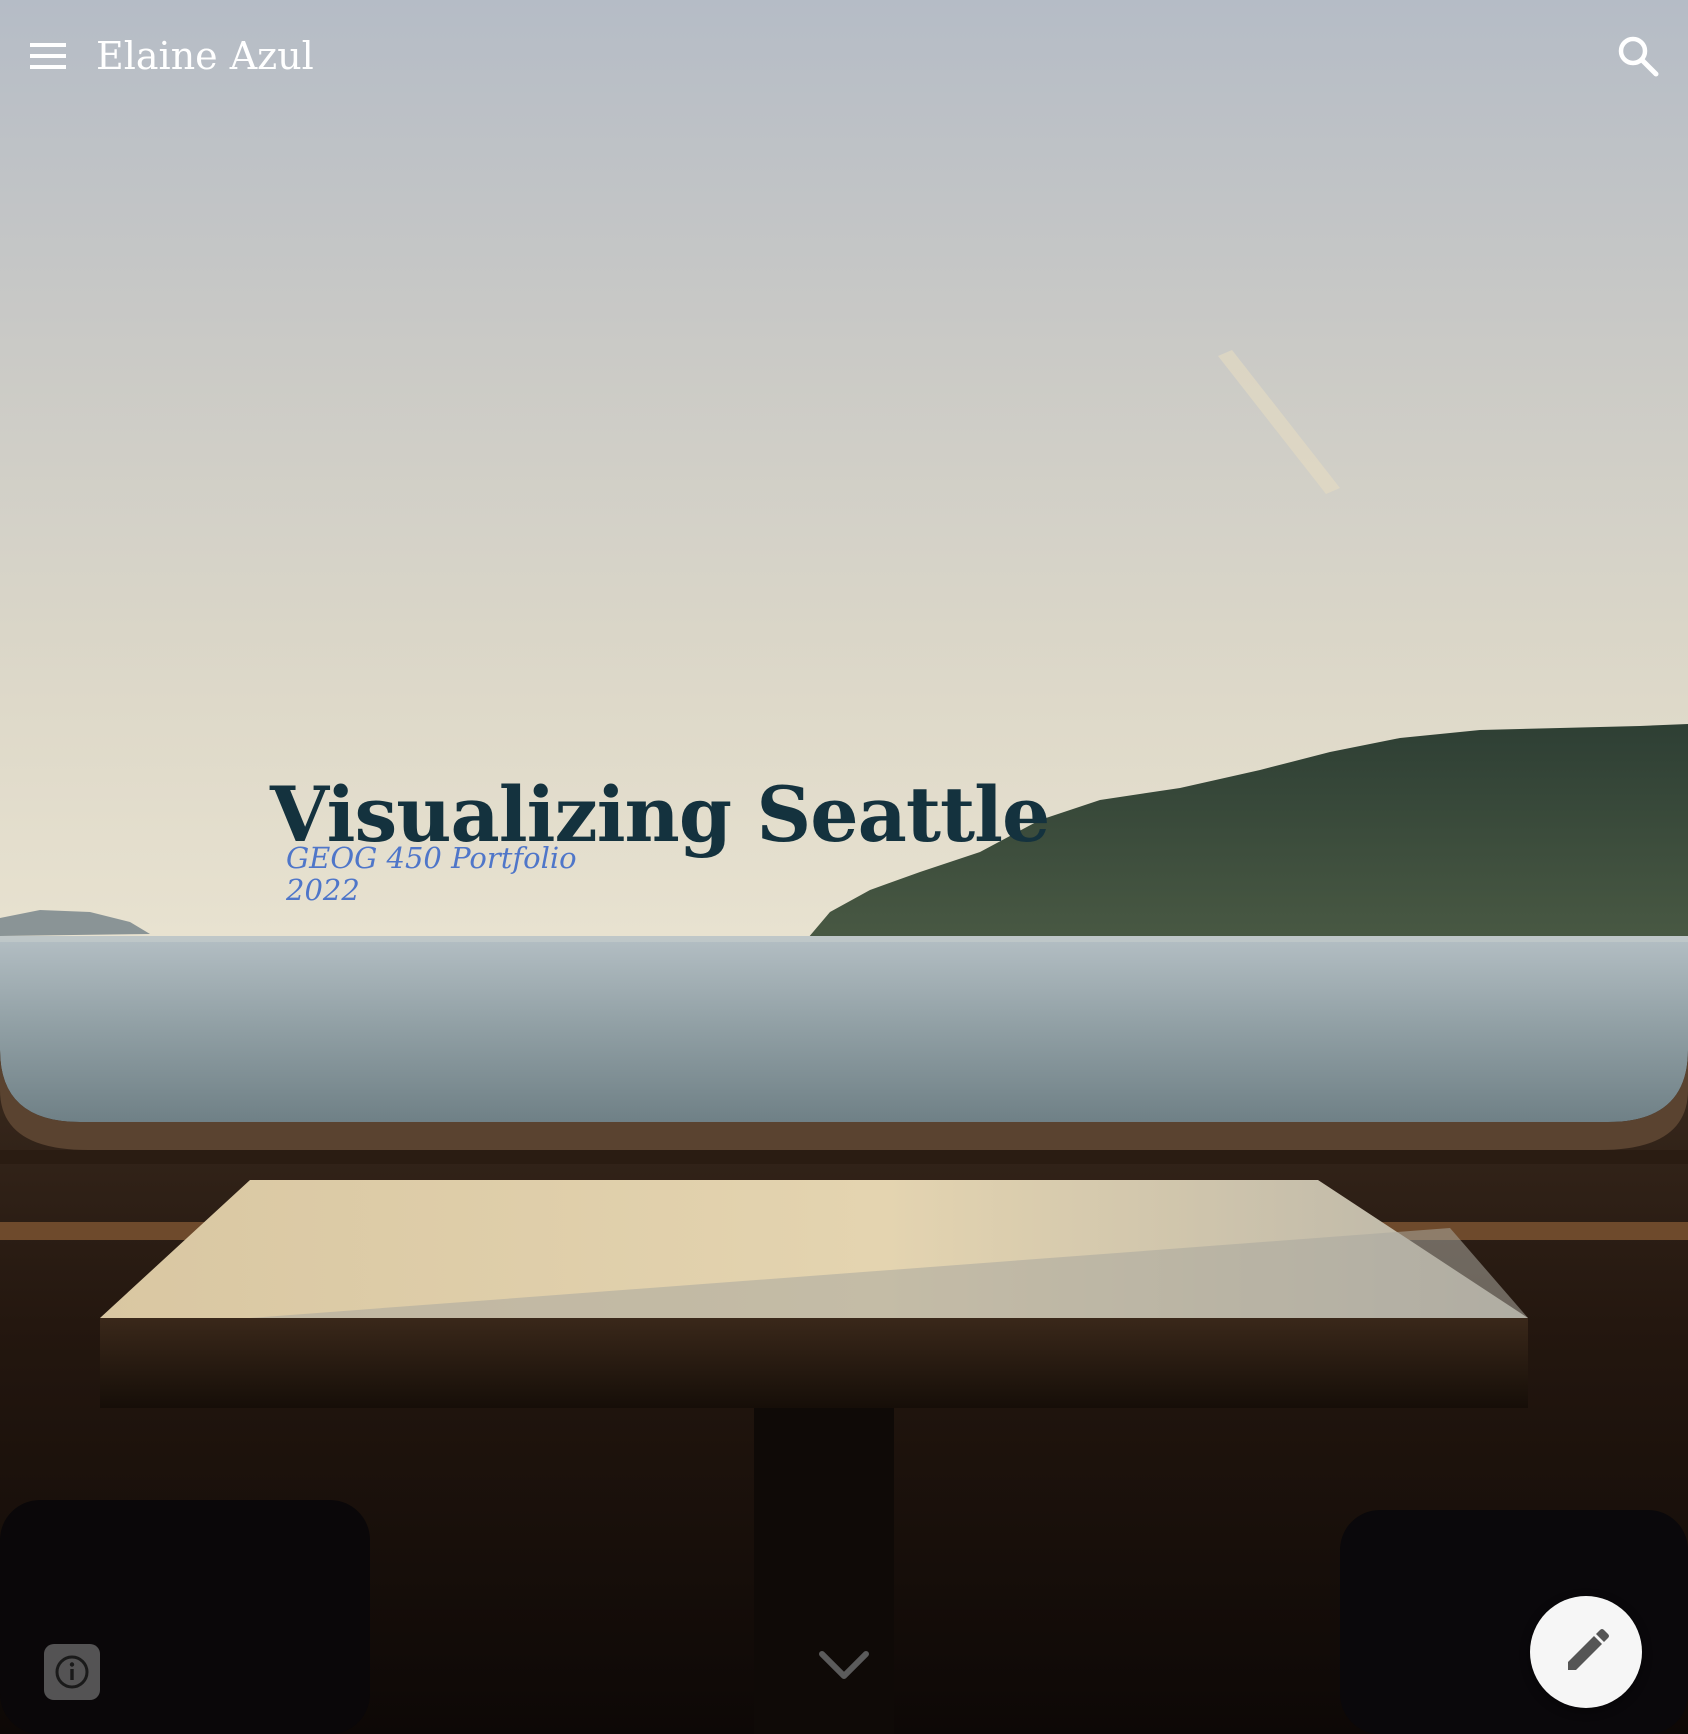 This screenshot has width=1688, height=1734. I want to click on info-icon, so click(72, 1672).